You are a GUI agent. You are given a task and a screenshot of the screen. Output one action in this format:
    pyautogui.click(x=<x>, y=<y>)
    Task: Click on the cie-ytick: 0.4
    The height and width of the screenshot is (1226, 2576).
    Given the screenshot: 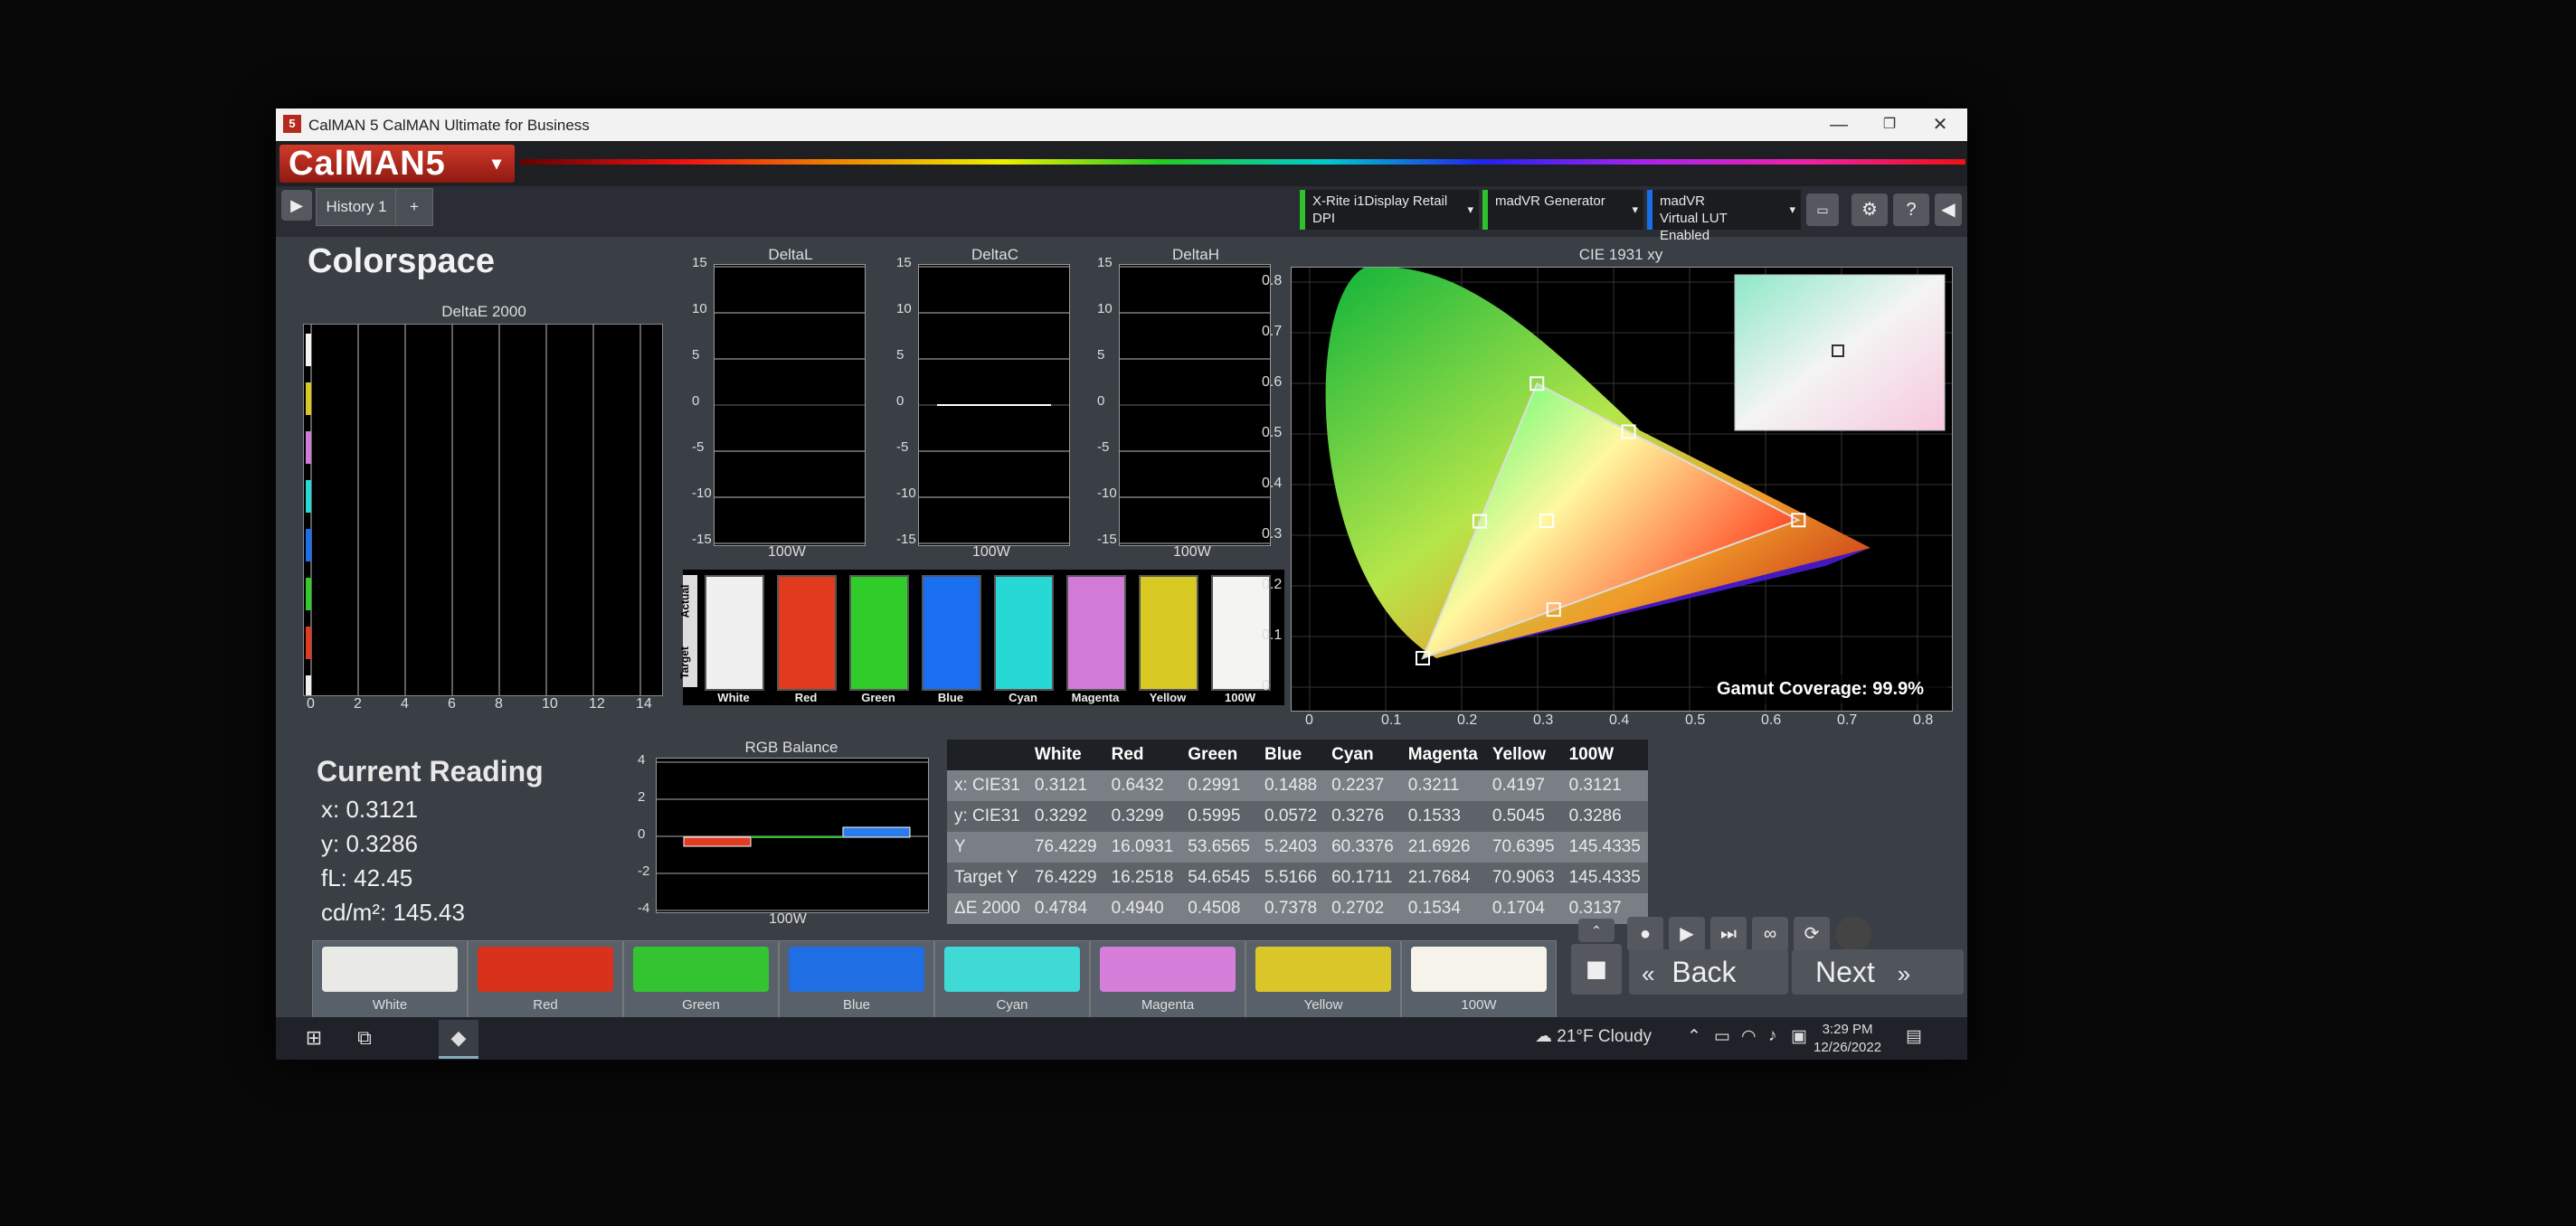 What is the action you would take?
    pyautogui.click(x=1273, y=483)
    